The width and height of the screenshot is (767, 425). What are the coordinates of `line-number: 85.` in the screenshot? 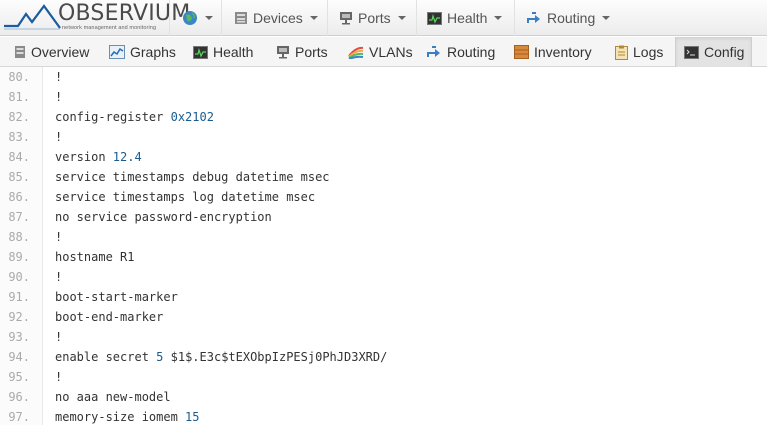 It's located at (19, 177).